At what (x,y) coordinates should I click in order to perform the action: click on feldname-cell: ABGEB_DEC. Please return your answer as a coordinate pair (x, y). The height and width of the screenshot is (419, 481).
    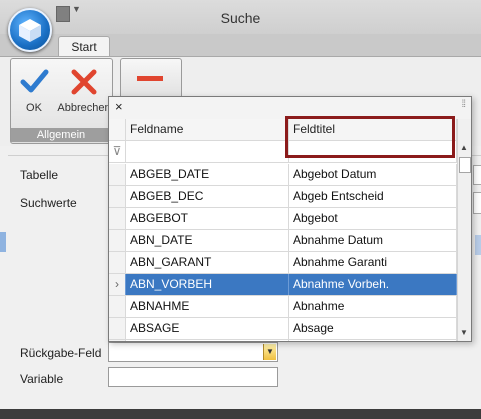
    Looking at the image, I should click on (207, 196).